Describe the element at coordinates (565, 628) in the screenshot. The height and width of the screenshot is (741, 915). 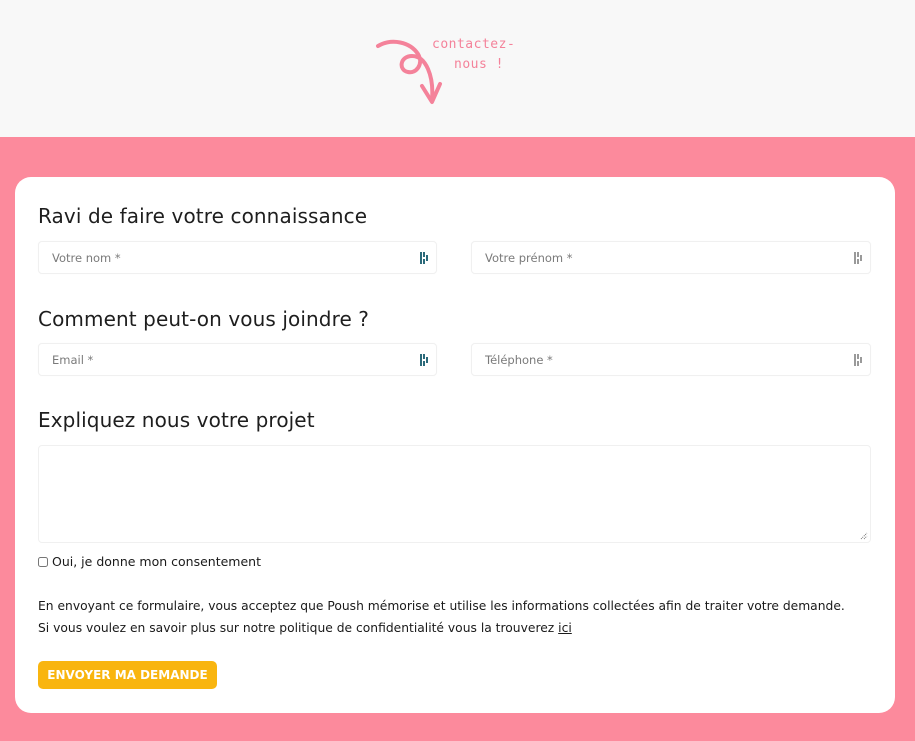
I see `privacy-policy-link: ici` at that location.